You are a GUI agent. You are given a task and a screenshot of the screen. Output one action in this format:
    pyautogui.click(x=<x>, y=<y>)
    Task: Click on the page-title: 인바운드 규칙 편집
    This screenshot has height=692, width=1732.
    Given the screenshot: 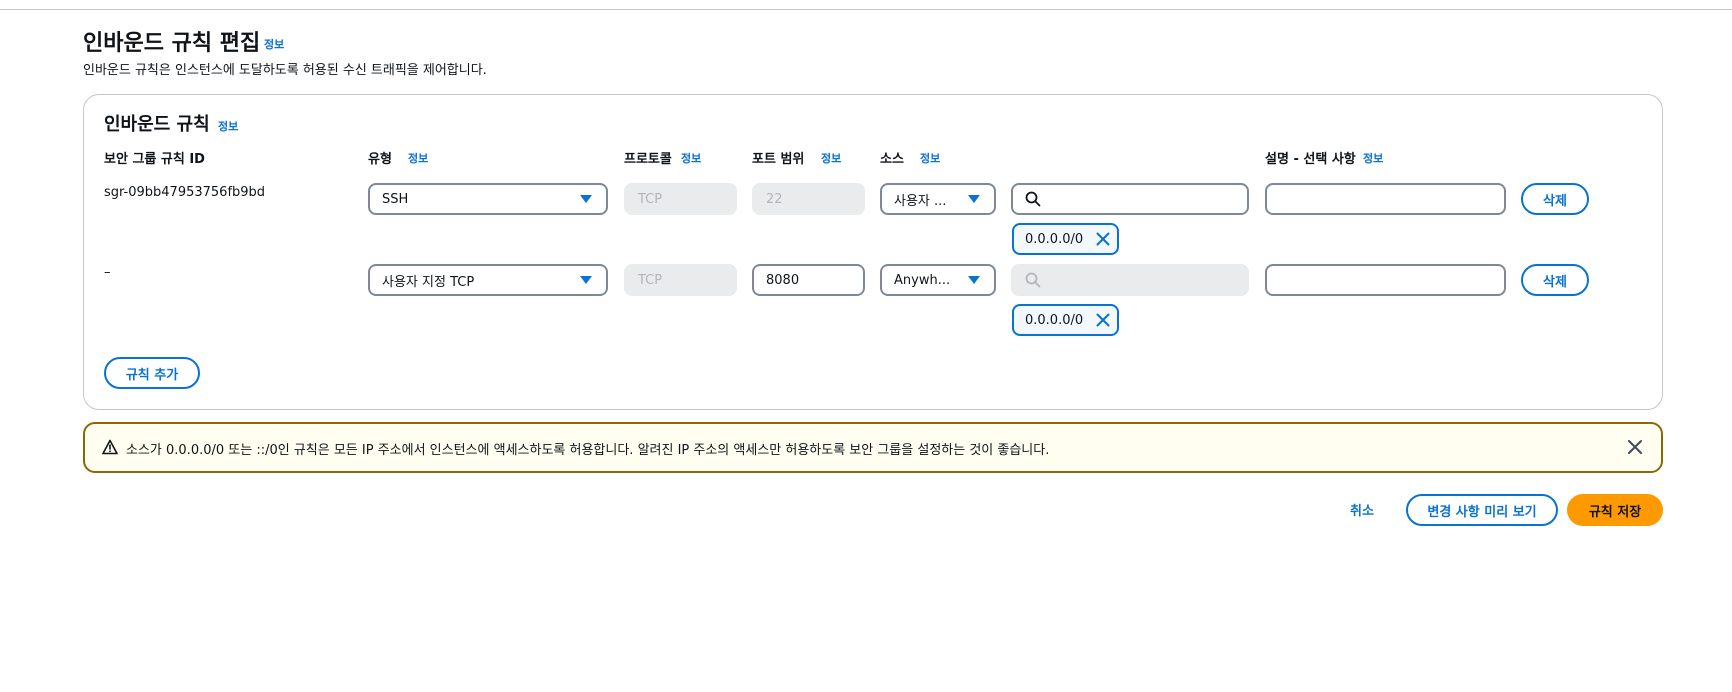 What is the action you would take?
    pyautogui.click(x=172, y=43)
    